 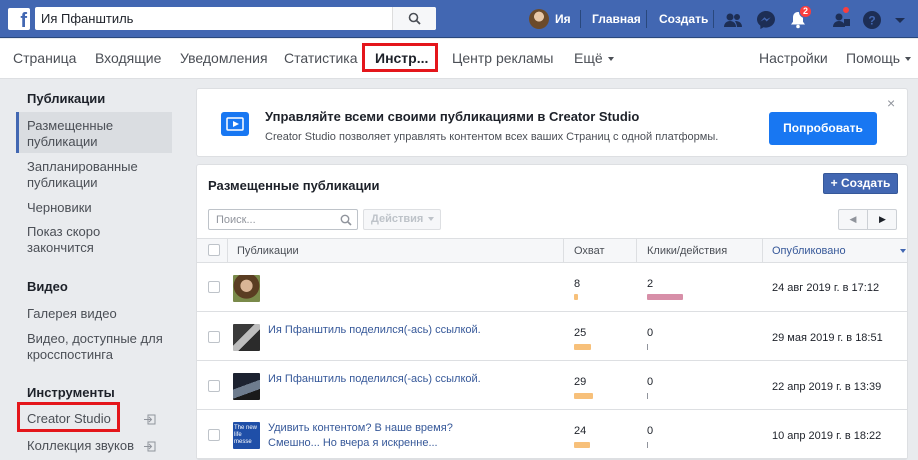 What do you see at coordinates (502, 58) in the screenshot?
I see `tab-ads-center: Центр рекламы` at bounding box center [502, 58].